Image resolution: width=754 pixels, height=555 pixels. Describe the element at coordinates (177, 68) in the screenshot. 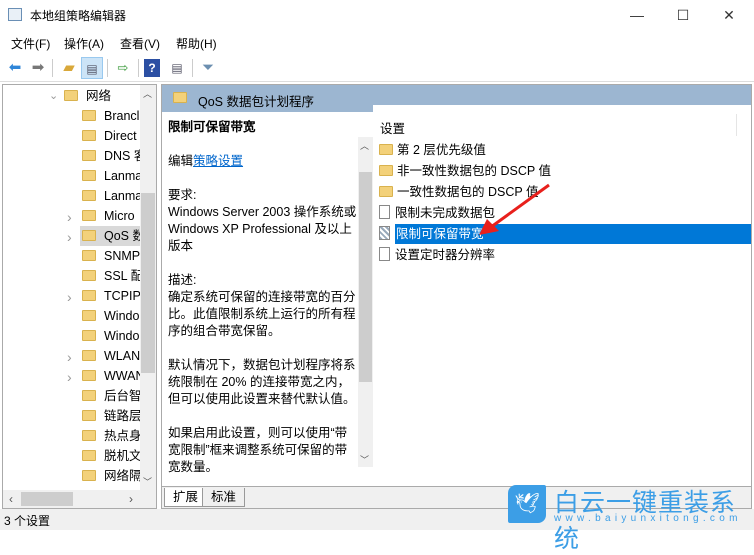

I see `show-action-pane-icon: ▤` at that location.